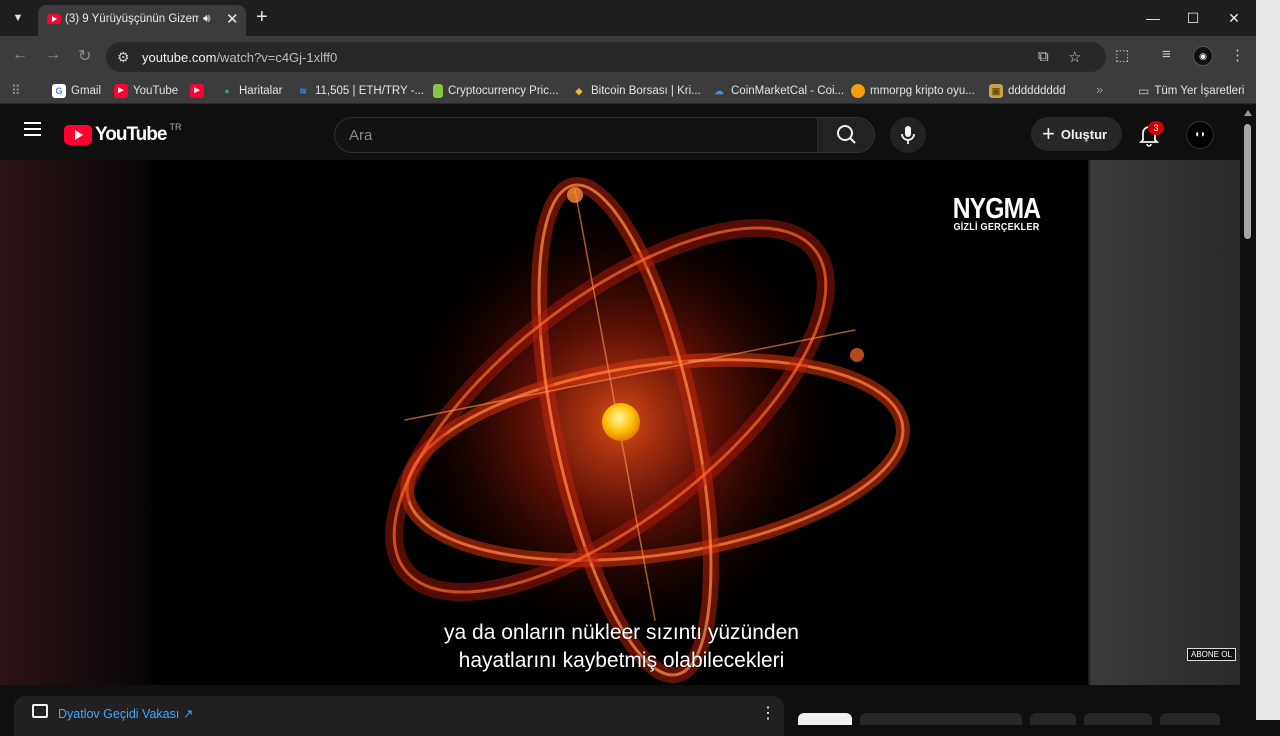  Describe the element at coordinates (262, 17) in the screenshot. I see `new-tab-plus-icon: +` at that location.